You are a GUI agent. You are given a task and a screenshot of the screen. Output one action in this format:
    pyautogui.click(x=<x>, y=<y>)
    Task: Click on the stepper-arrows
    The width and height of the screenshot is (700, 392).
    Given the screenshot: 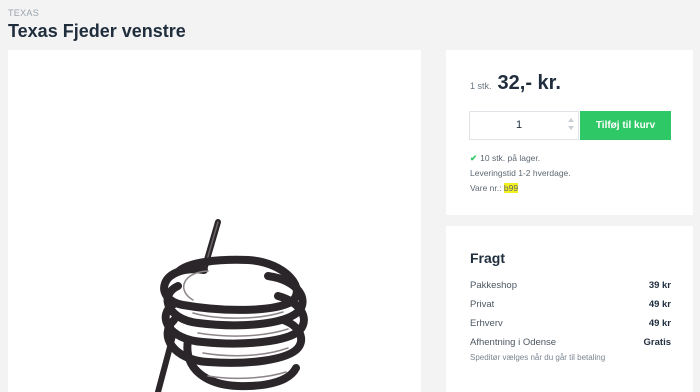 What is the action you would take?
    pyautogui.click(x=571, y=126)
    